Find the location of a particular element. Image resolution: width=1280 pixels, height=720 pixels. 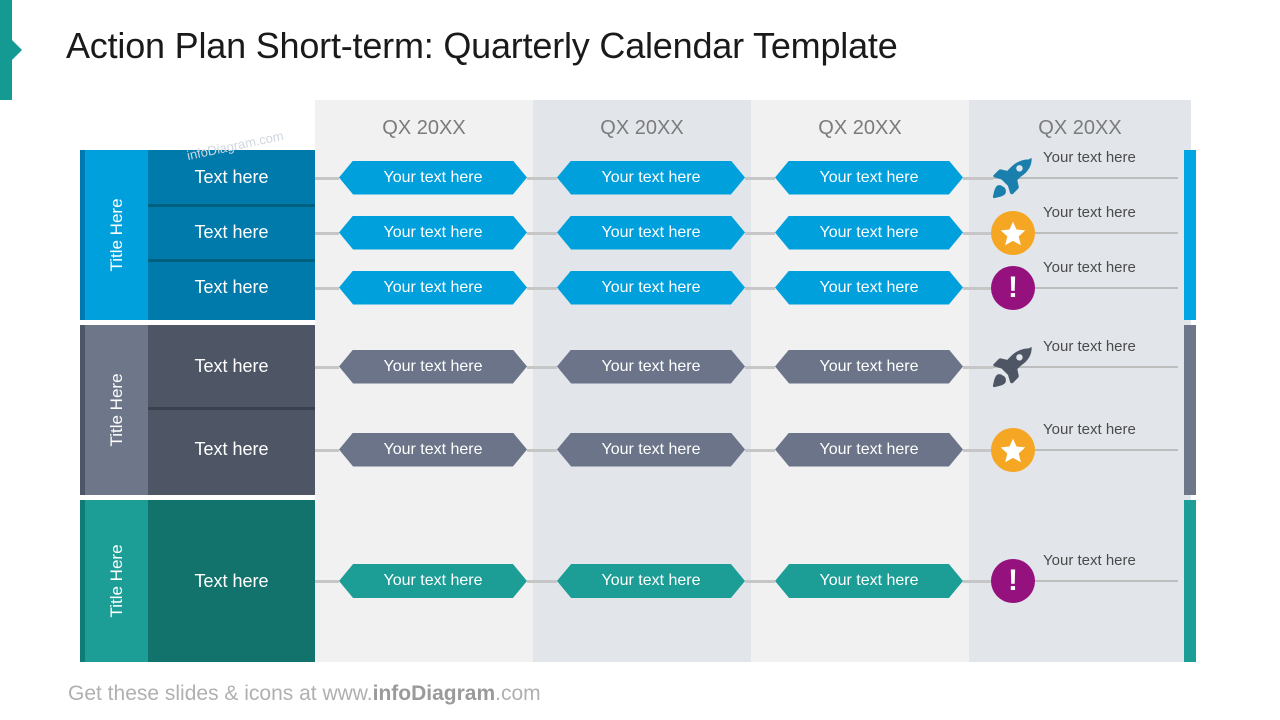

column-header-4: QX 20XX is located at coordinates (1080, 128).